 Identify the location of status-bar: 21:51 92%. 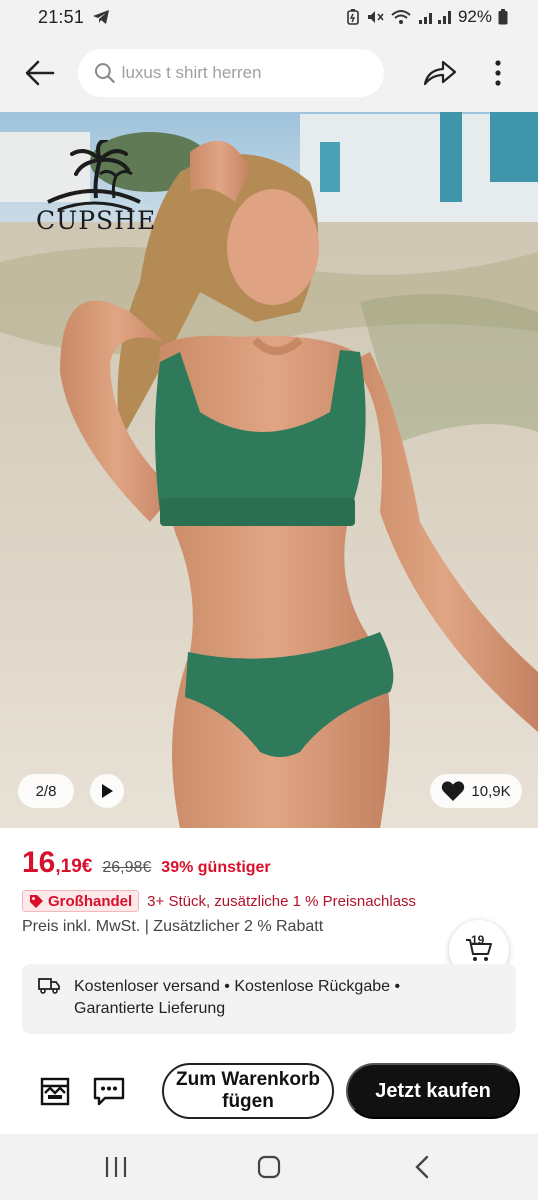
(269, 17).